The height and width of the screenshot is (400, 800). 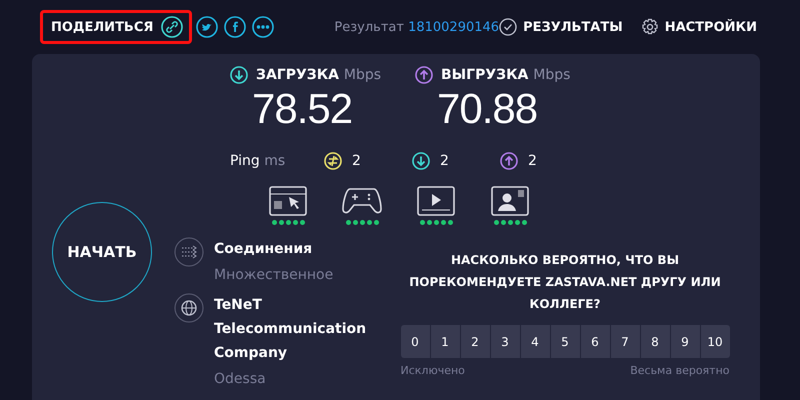 I want to click on results-button: РЕЗУЛЬТАТЫ, so click(x=561, y=27).